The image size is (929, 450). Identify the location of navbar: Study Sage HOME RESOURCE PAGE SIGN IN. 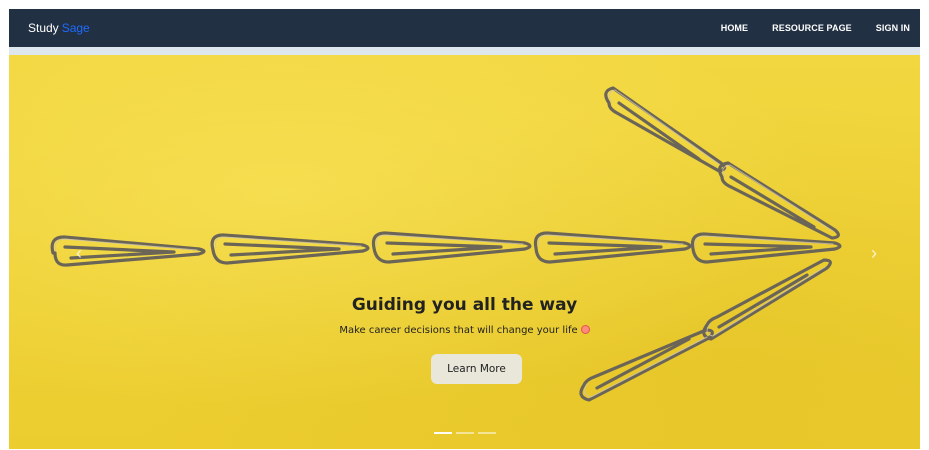
(464, 28).